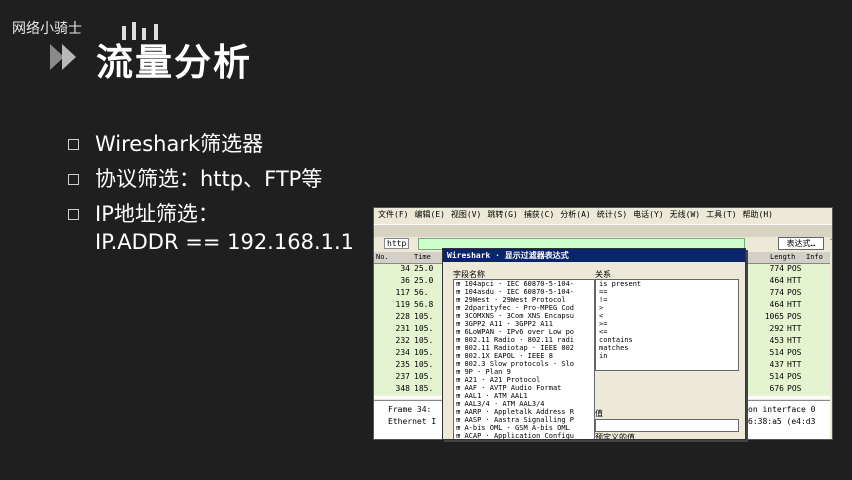  I want to click on menu-item: 视图(V), so click(466, 216).